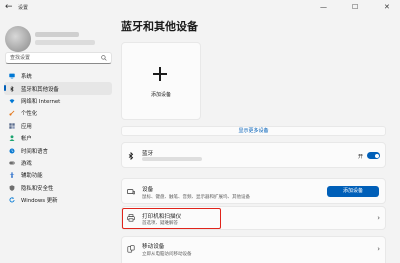  What do you see at coordinates (26, 139) in the screenshot?
I see `sidebar-item-label: 帐户` at bounding box center [26, 139].